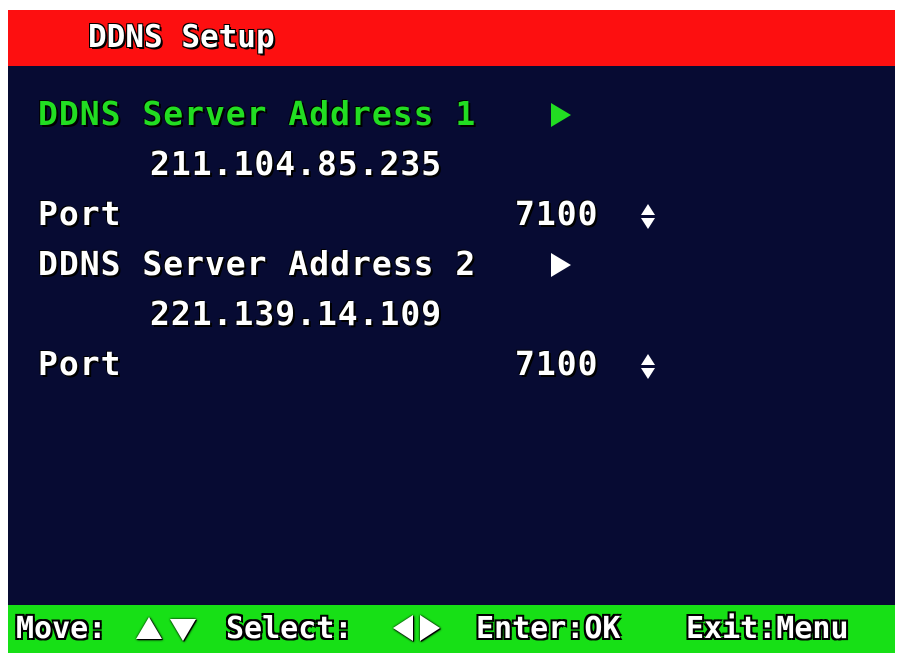 The height and width of the screenshot is (653, 897). What do you see at coordinates (430, 628) in the screenshot?
I see `right-arrow-icon` at bounding box center [430, 628].